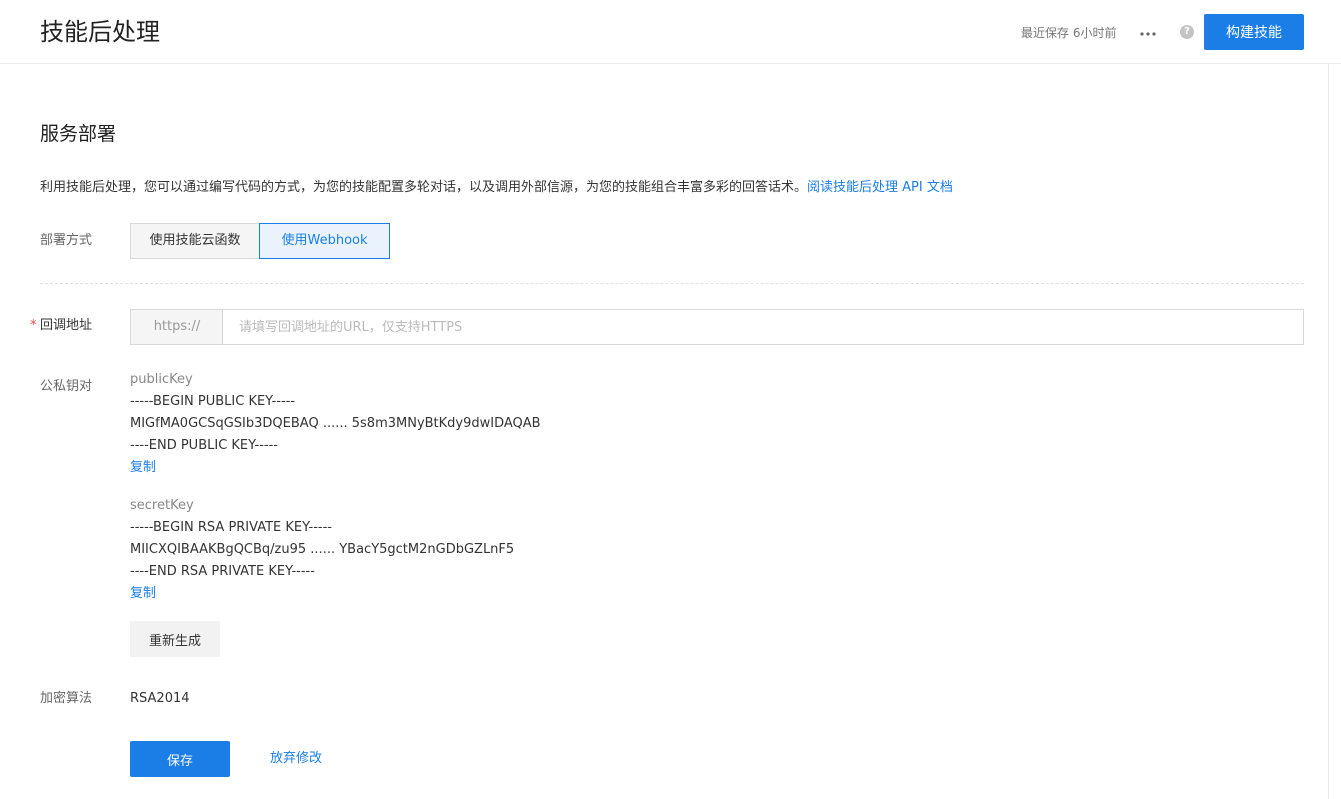 This screenshot has width=1341, height=799. I want to click on callback-url-label: * 回调地址, so click(61, 326).